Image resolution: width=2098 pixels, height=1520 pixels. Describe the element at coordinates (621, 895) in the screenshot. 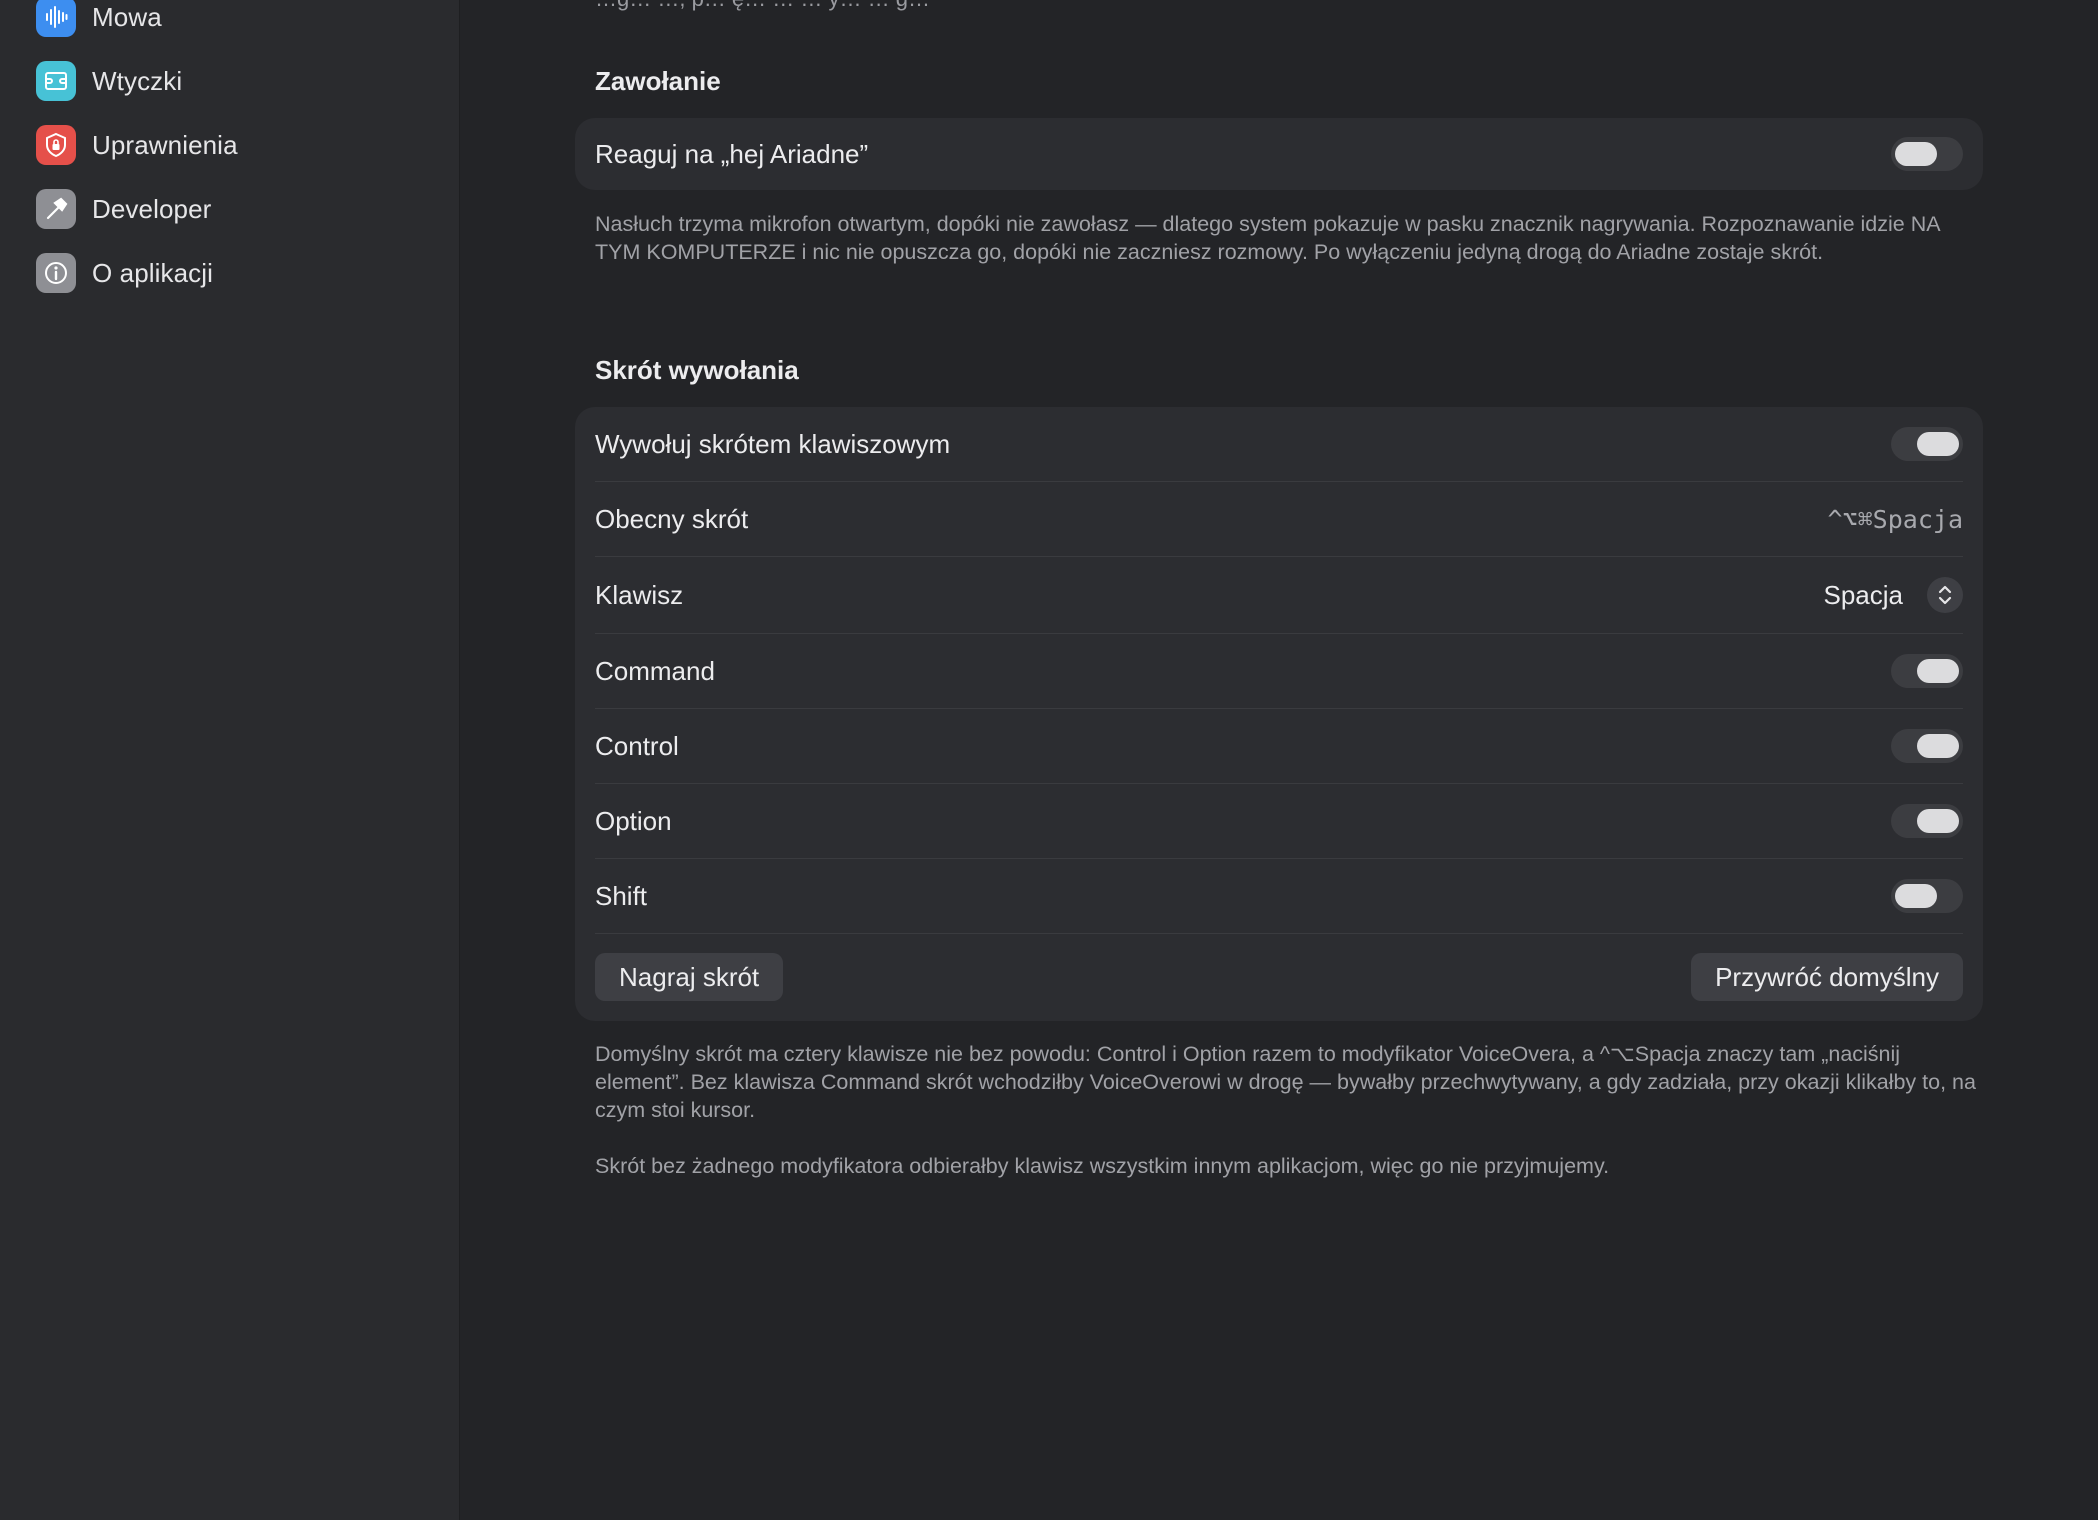

I see `modifier-shift-label: Shift` at that location.